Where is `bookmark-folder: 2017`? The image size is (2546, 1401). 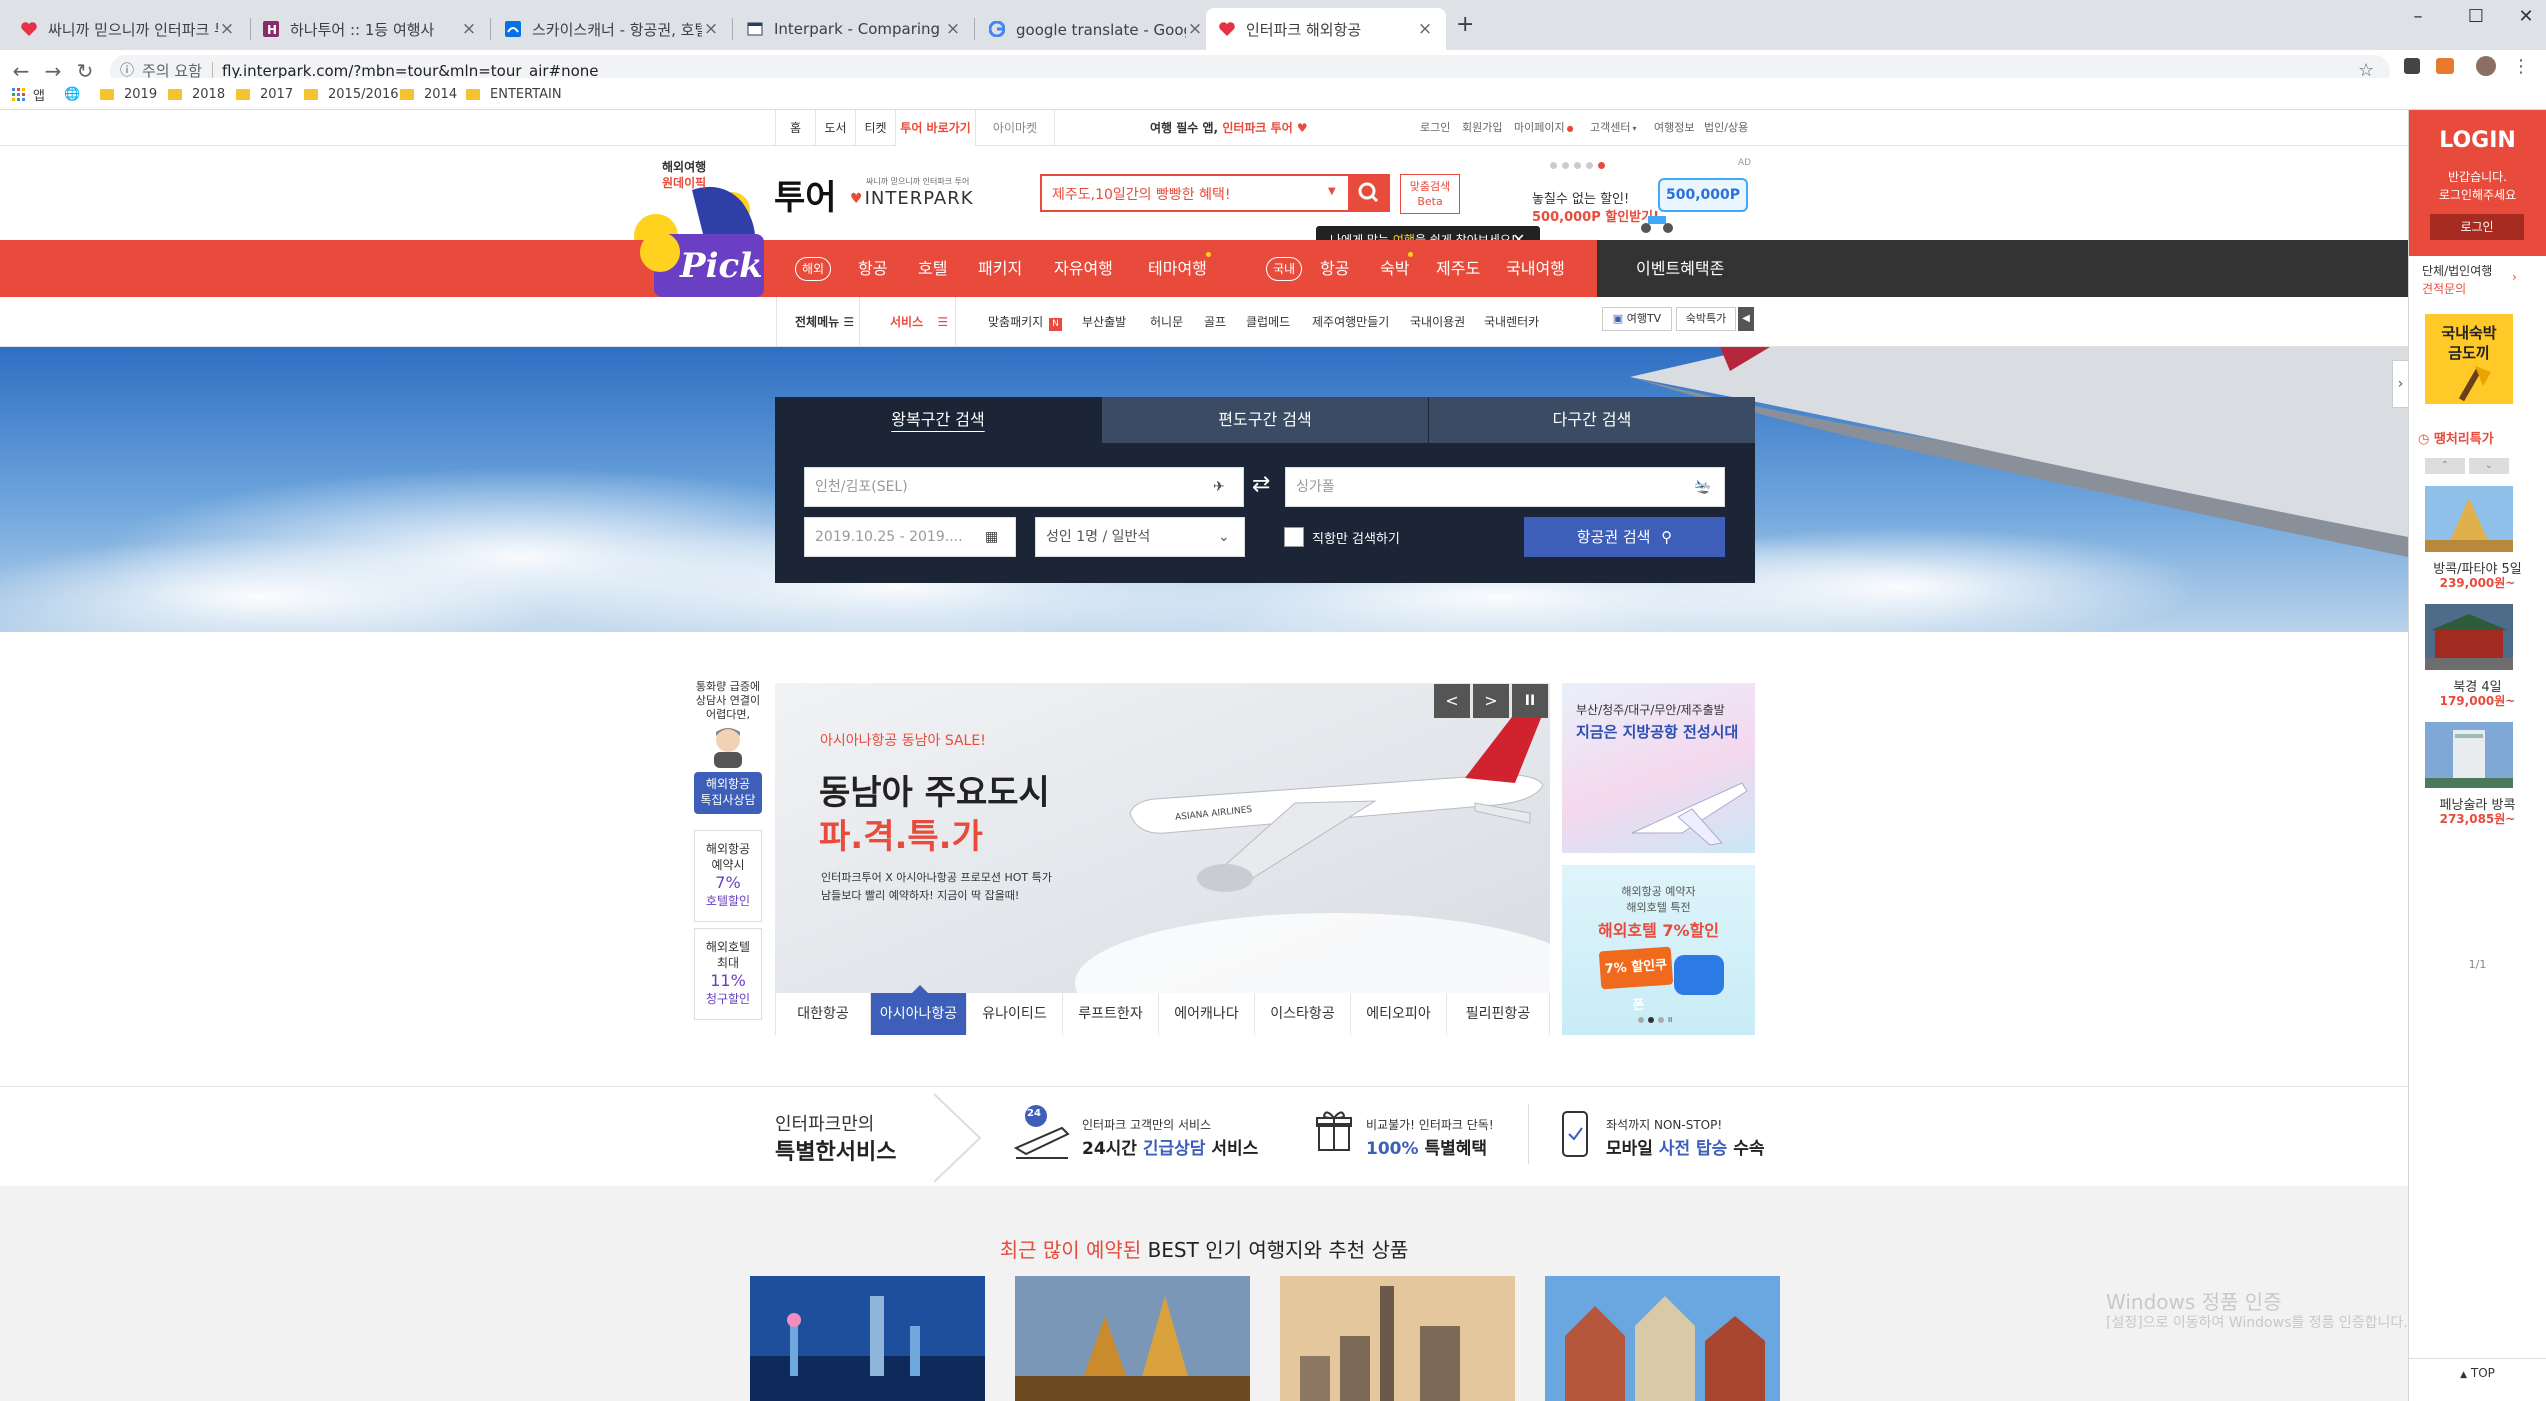
bookmark-folder: 2017 is located at coordinates (264, 94).